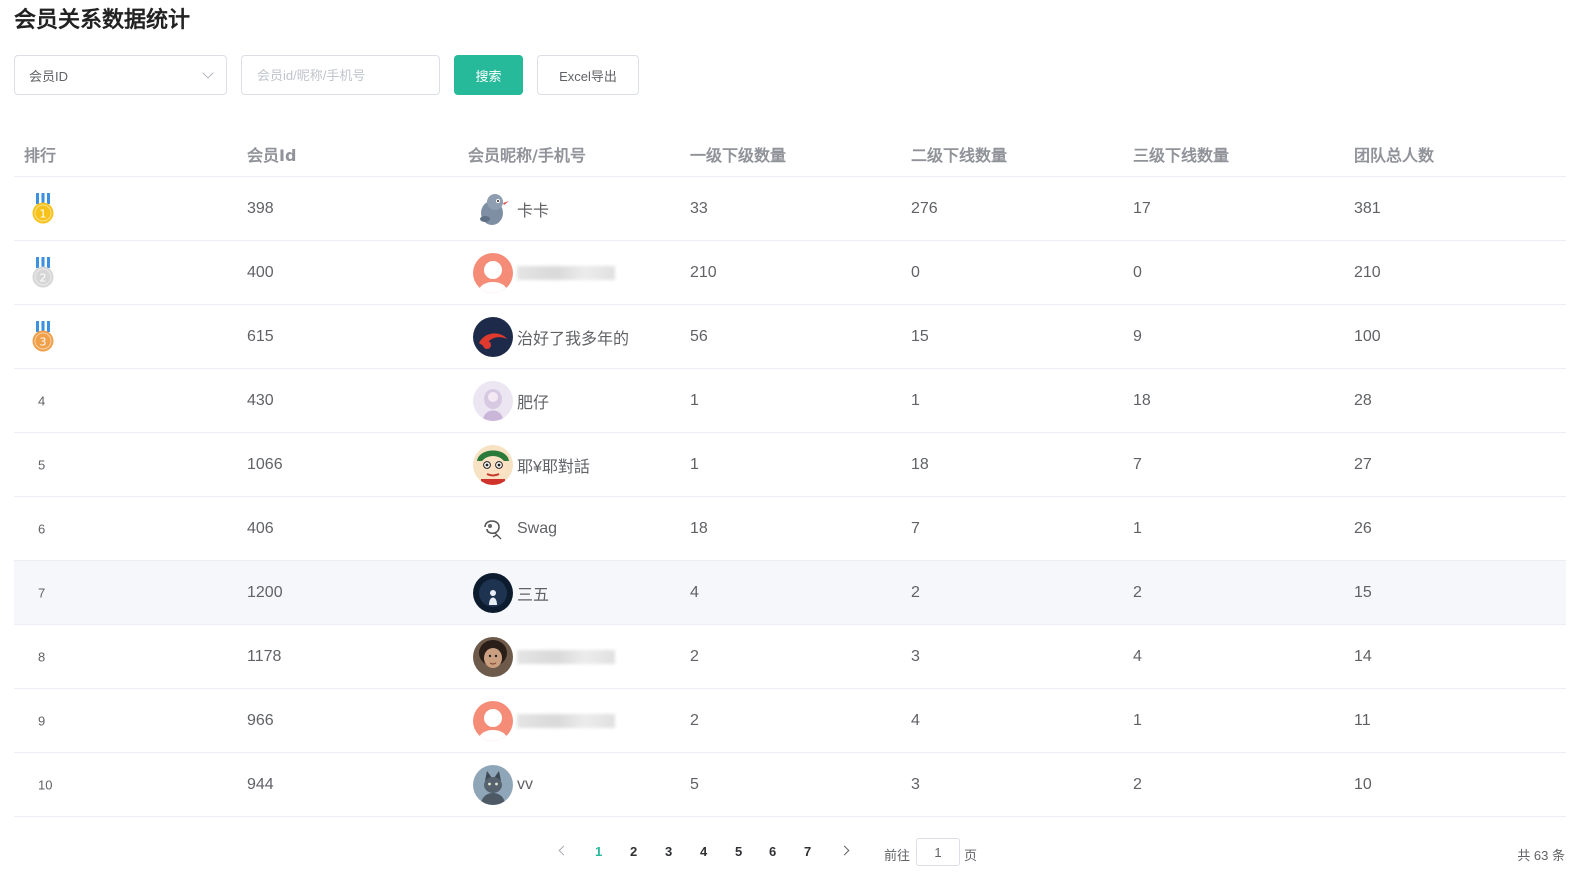 This screenshot has width=1589, height=878. What do you see at coordinates (790, 465) in the screenshot?
I see `table-row: 5 1066 耶¥耶對話 1 18 7 27` at bounding box center [790, 465].